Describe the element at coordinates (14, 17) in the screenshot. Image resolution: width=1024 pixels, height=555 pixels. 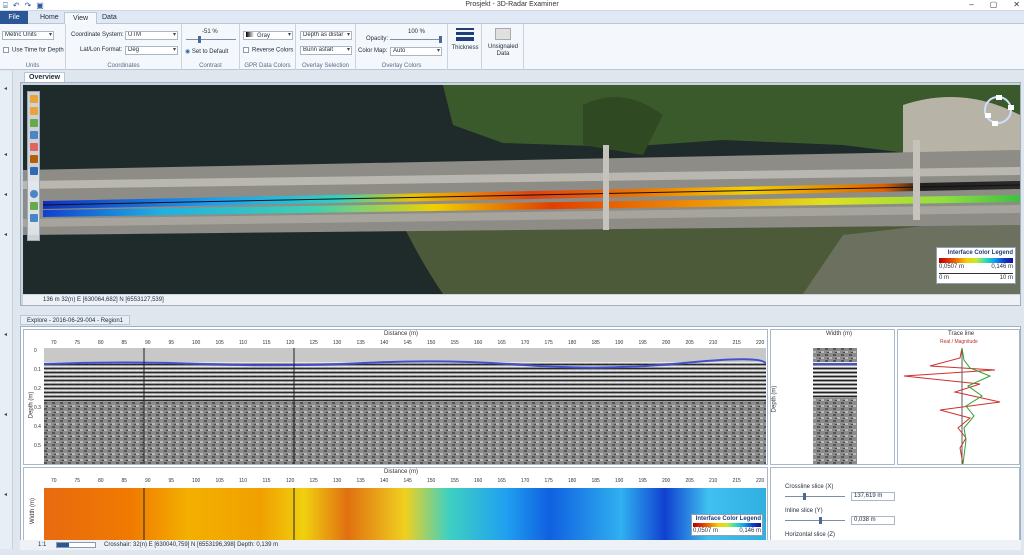
I see `tab-file: File` at that location.